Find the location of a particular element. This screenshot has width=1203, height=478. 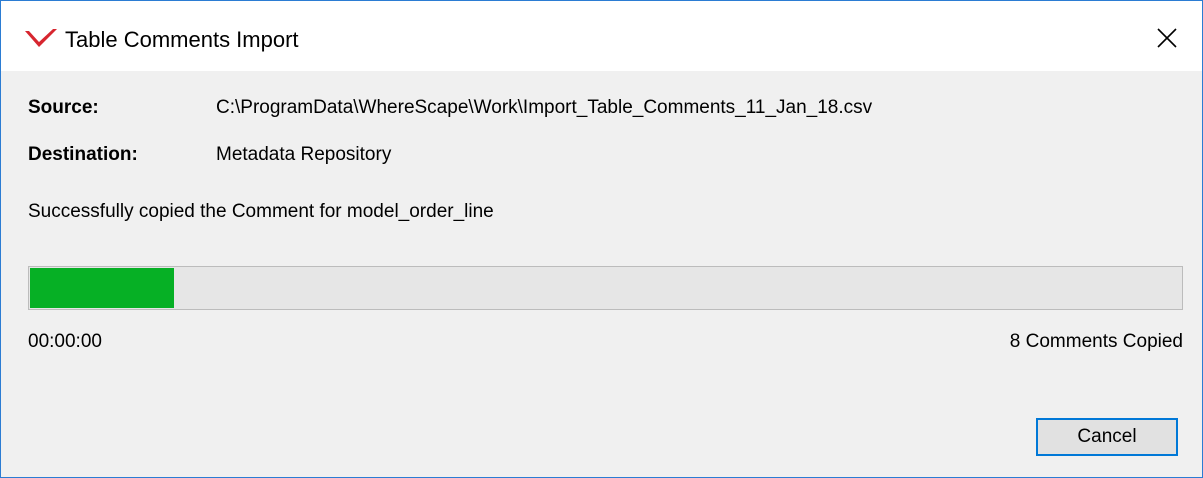

title-bar: Table Comments Import is located at coordinates (601, 36).